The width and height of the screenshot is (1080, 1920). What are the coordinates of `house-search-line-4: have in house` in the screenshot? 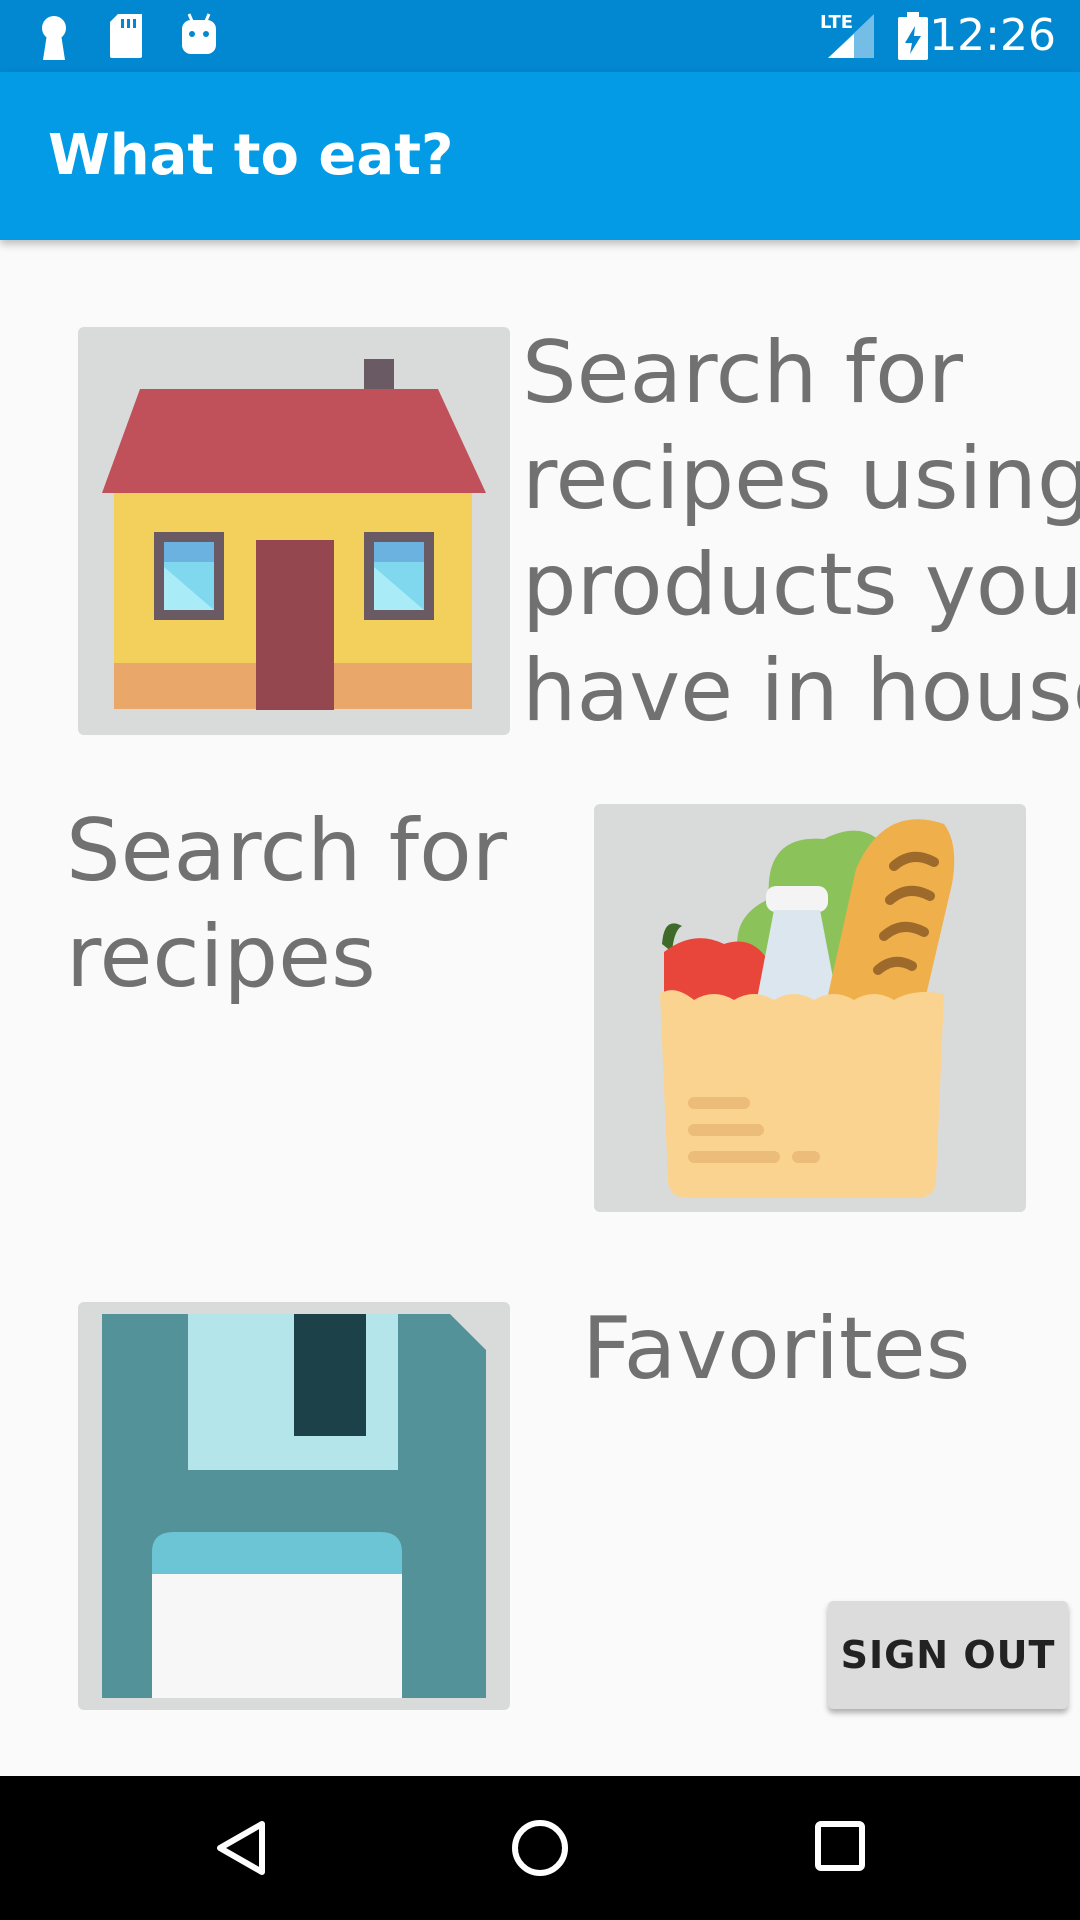 It's located at (801, 691).